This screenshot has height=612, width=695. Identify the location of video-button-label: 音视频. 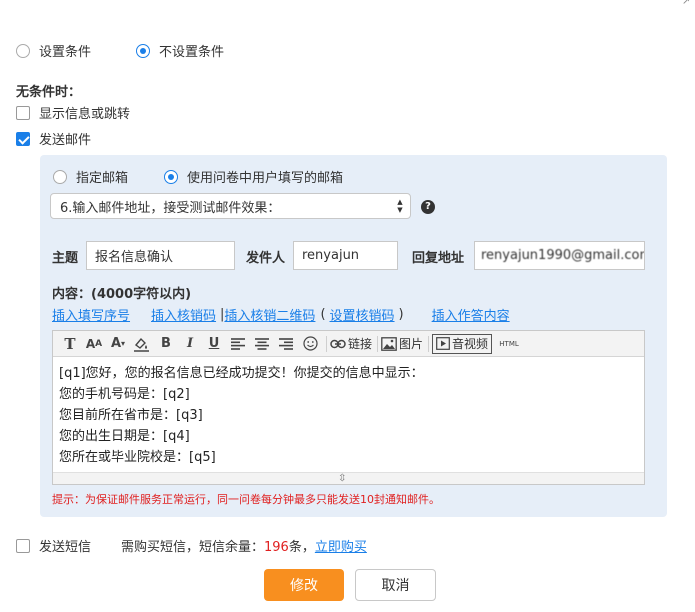
(470, 344).